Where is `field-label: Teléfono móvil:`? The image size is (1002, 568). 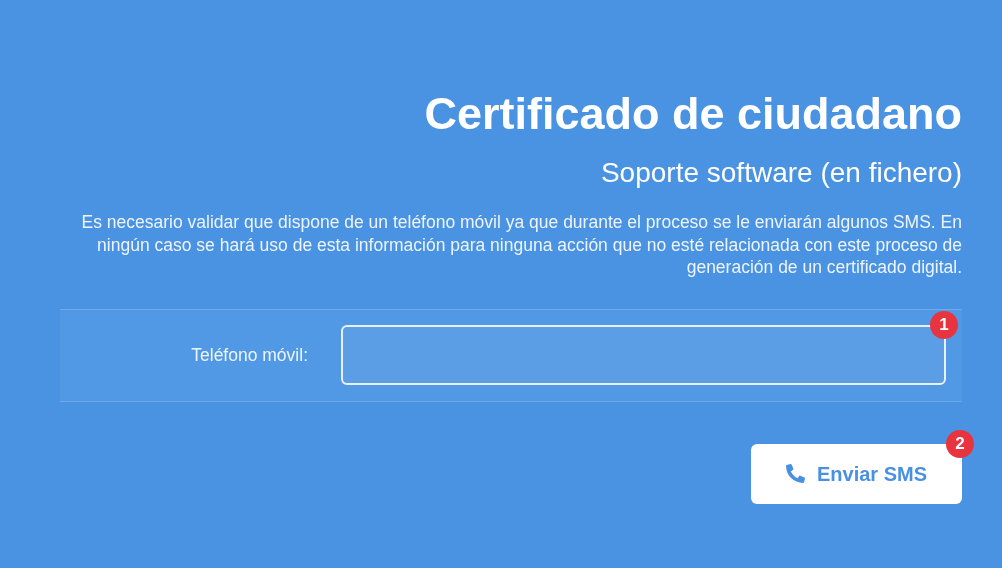
field-label: Teléfono móvil: is located at coordinates (249, 355).